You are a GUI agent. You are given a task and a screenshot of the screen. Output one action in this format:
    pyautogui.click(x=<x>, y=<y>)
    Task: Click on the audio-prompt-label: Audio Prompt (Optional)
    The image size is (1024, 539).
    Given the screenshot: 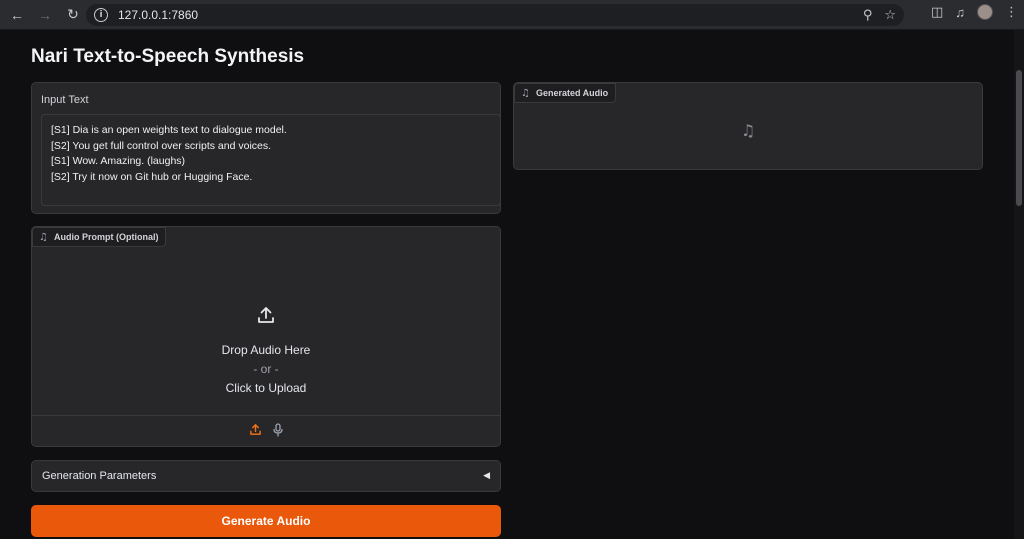 What is the action you would take?
    pyautogui.click(x=106, y=237)
    